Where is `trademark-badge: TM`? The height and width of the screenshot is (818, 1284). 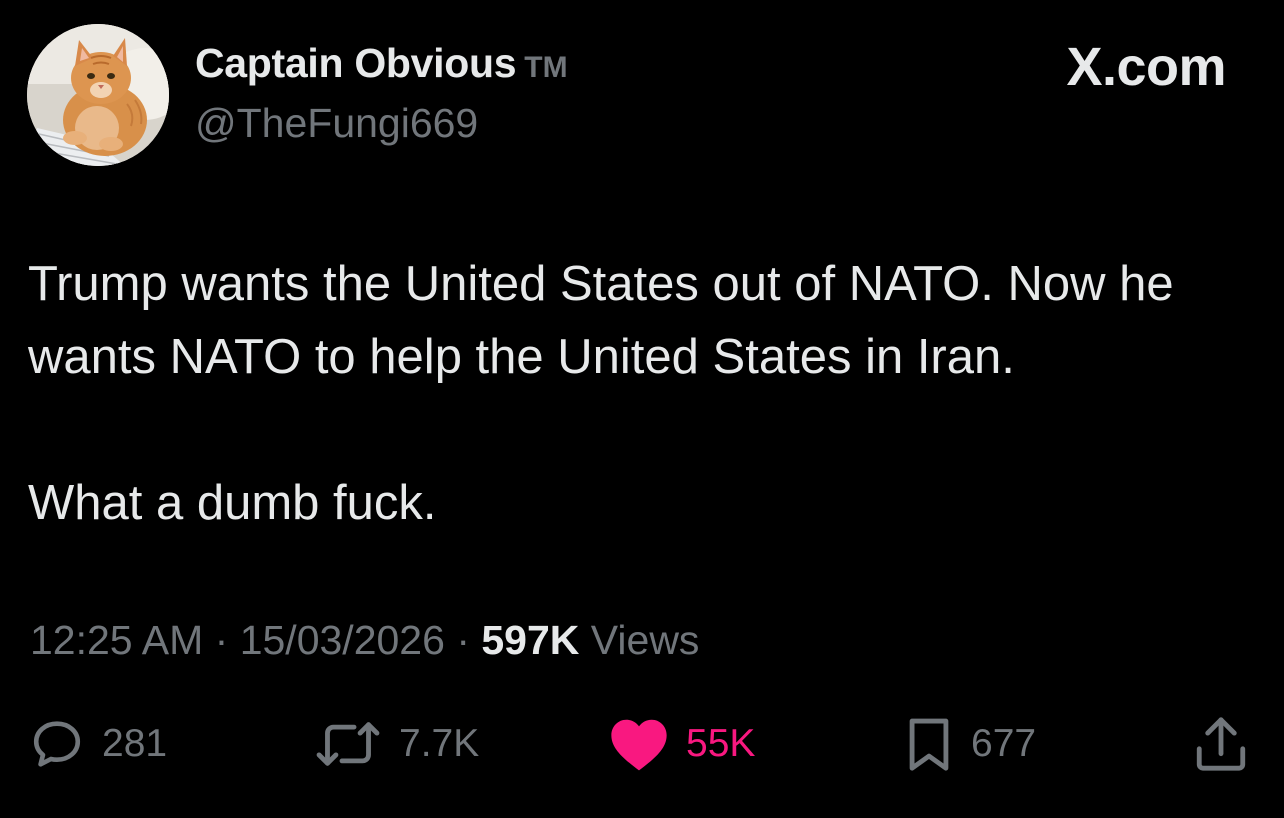 trademark-badge: TM is located at coordinates (546, 67).